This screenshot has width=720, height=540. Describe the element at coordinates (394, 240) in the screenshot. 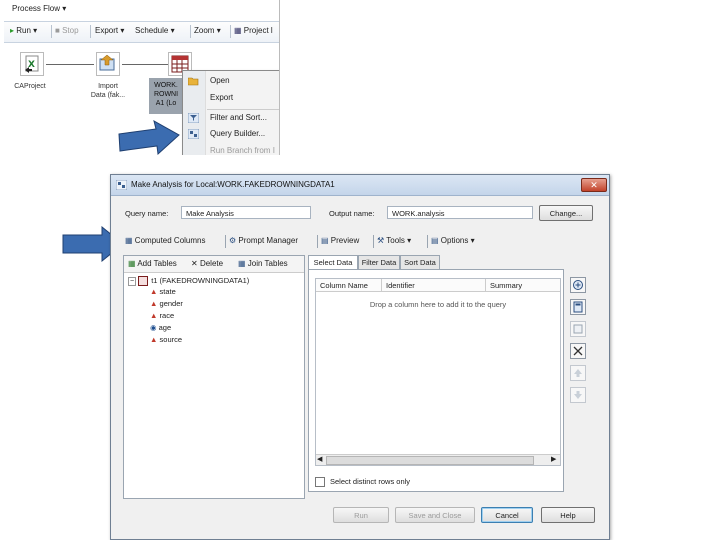

I see `tools-menu: ⚒ Tools ▾` at that location.